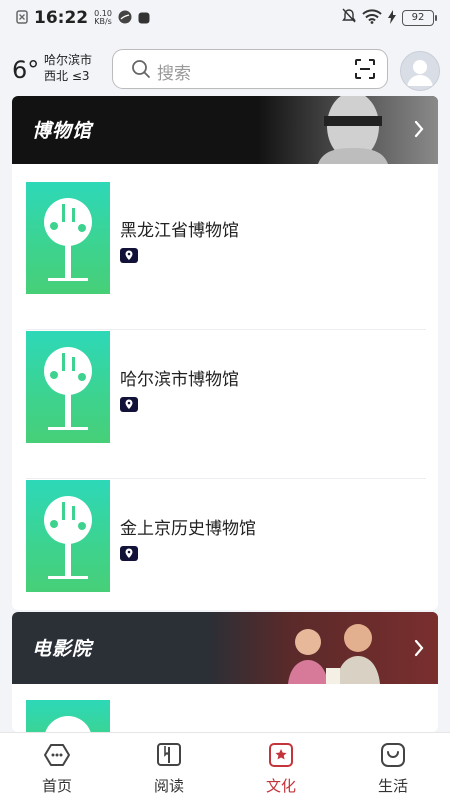 Image resolution: width=450 pixels, height=801 pixels. Describe the element at coordinates (169, 755) in the screenshot. I see `book-icon` at that location.